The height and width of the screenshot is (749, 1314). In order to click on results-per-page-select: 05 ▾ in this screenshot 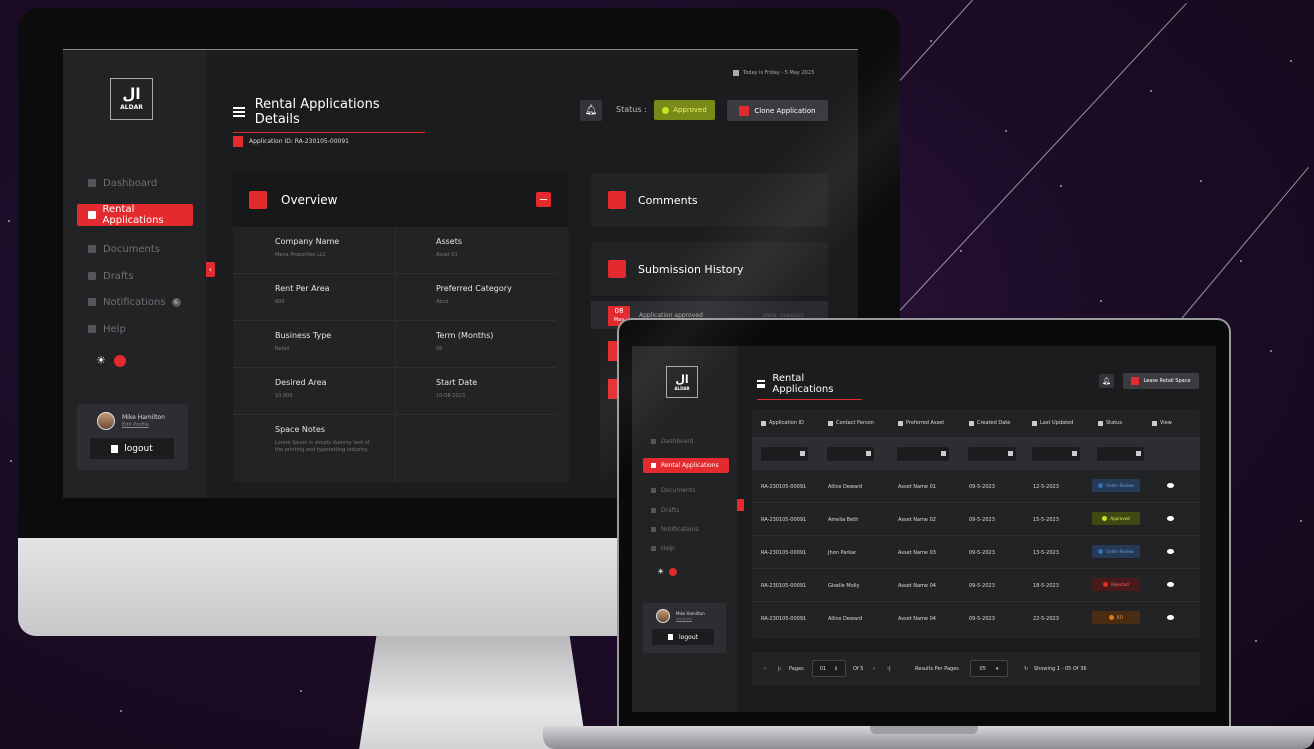, I will do `click(989, 668)`.